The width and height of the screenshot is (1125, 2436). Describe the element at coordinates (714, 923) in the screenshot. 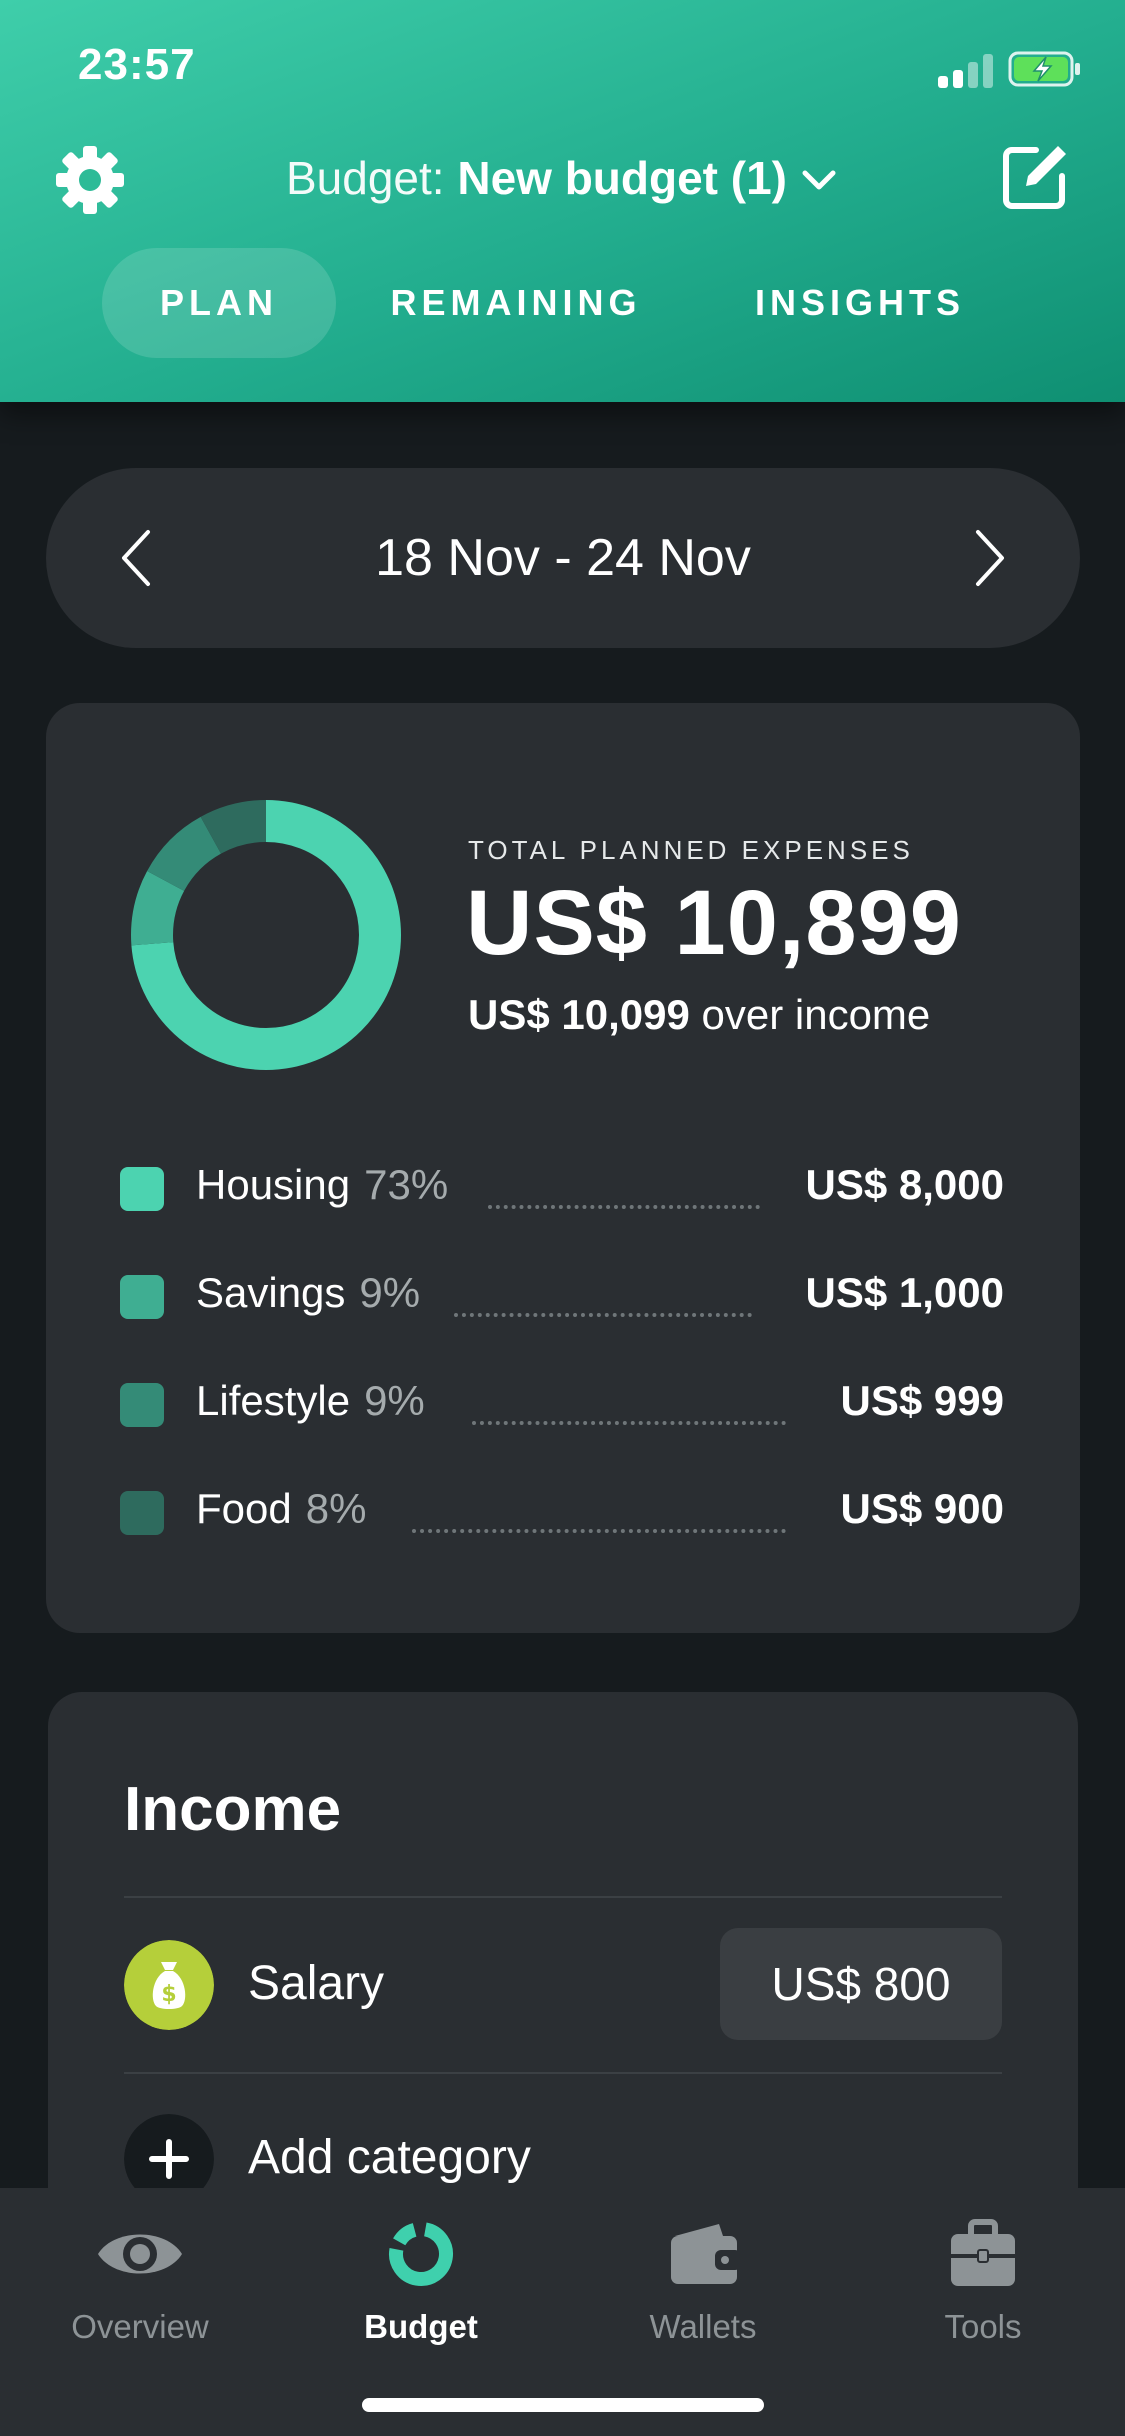

I see `total-planned-value: US$ 10,899` at that location.